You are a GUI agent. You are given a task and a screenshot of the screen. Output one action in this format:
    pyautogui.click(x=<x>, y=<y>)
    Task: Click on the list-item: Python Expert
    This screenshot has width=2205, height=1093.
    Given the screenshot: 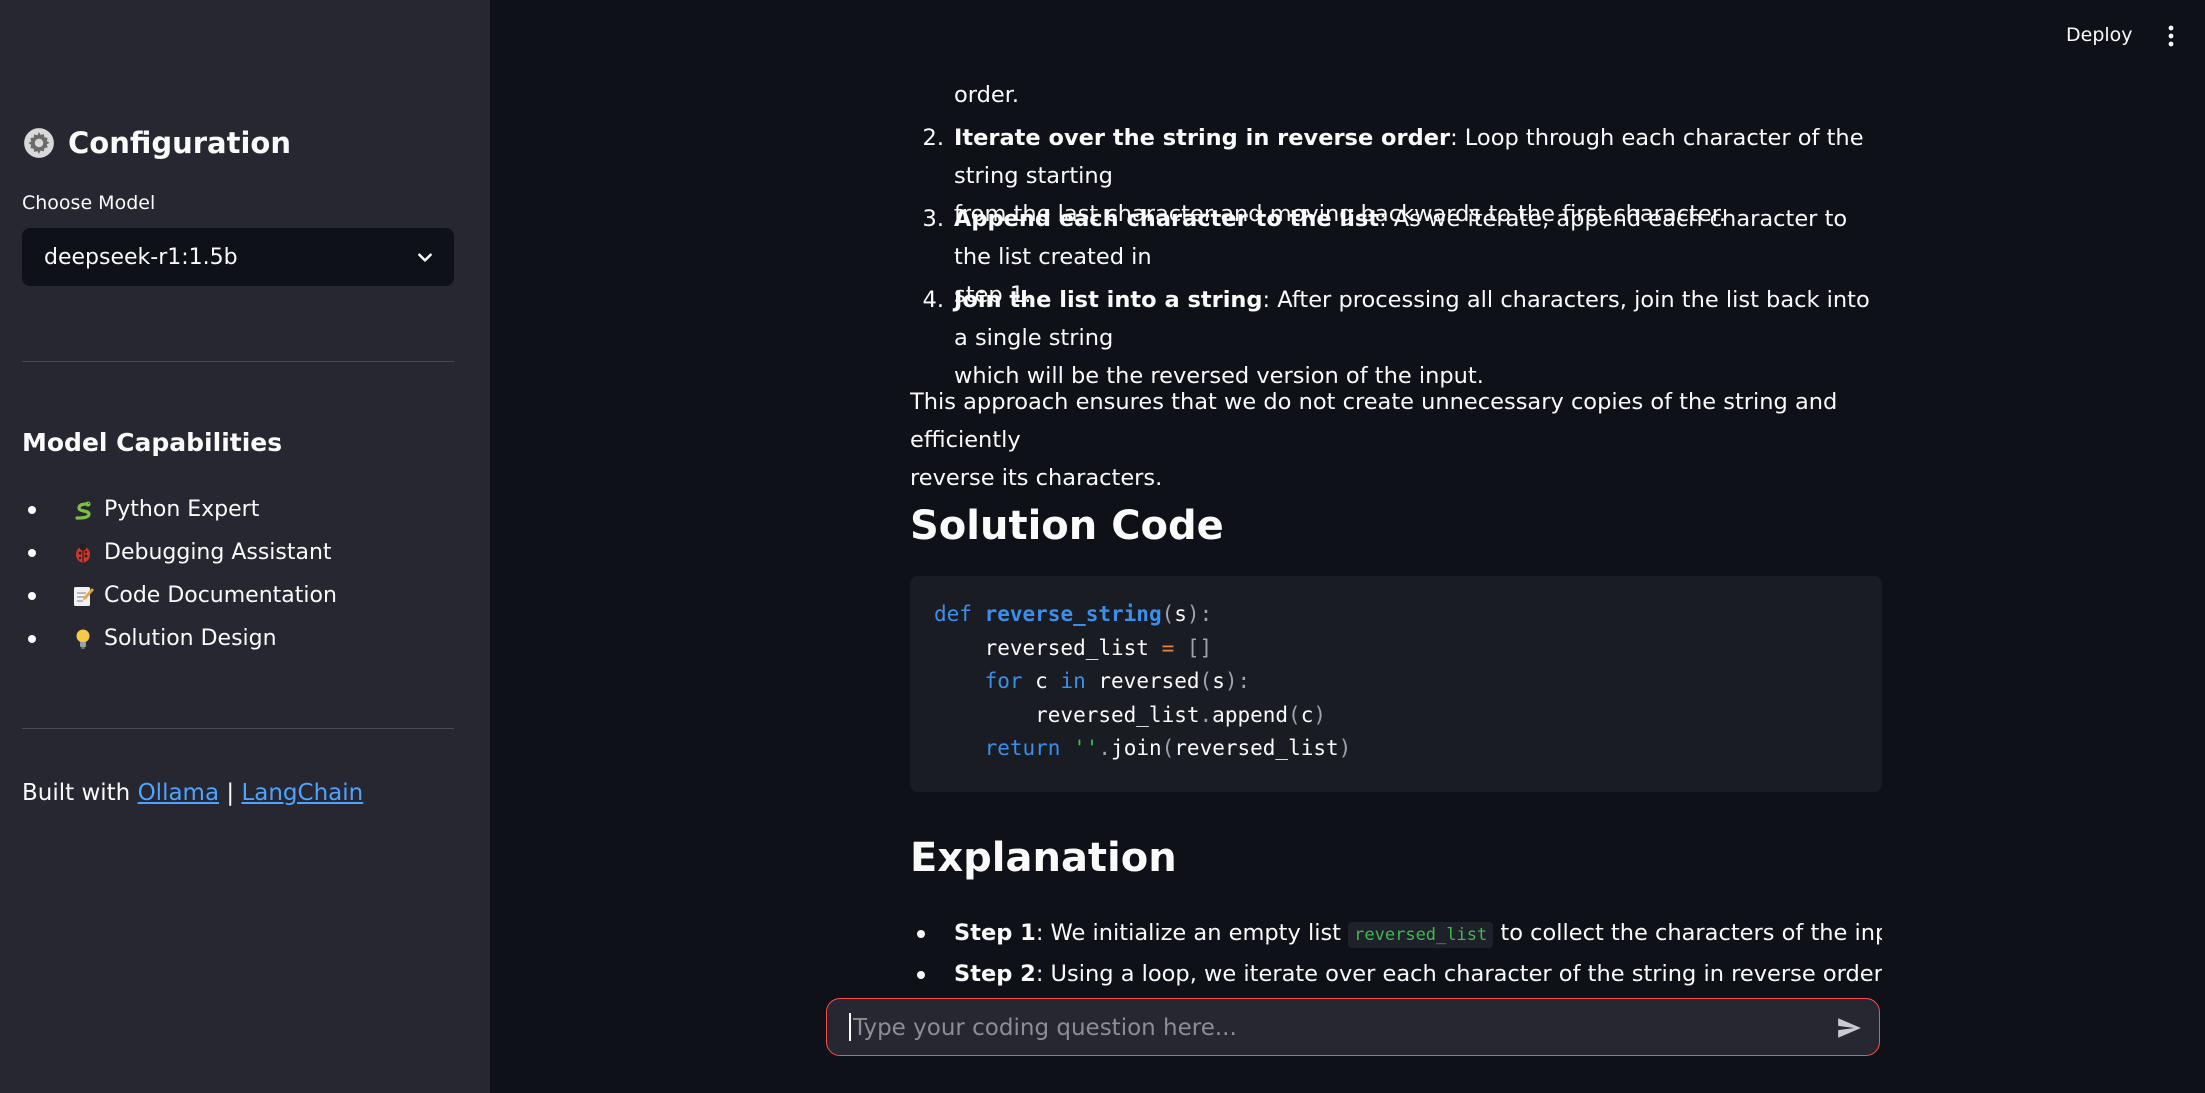 What is the action you would take?
    pyautogui.click(x=179, y=509)
    